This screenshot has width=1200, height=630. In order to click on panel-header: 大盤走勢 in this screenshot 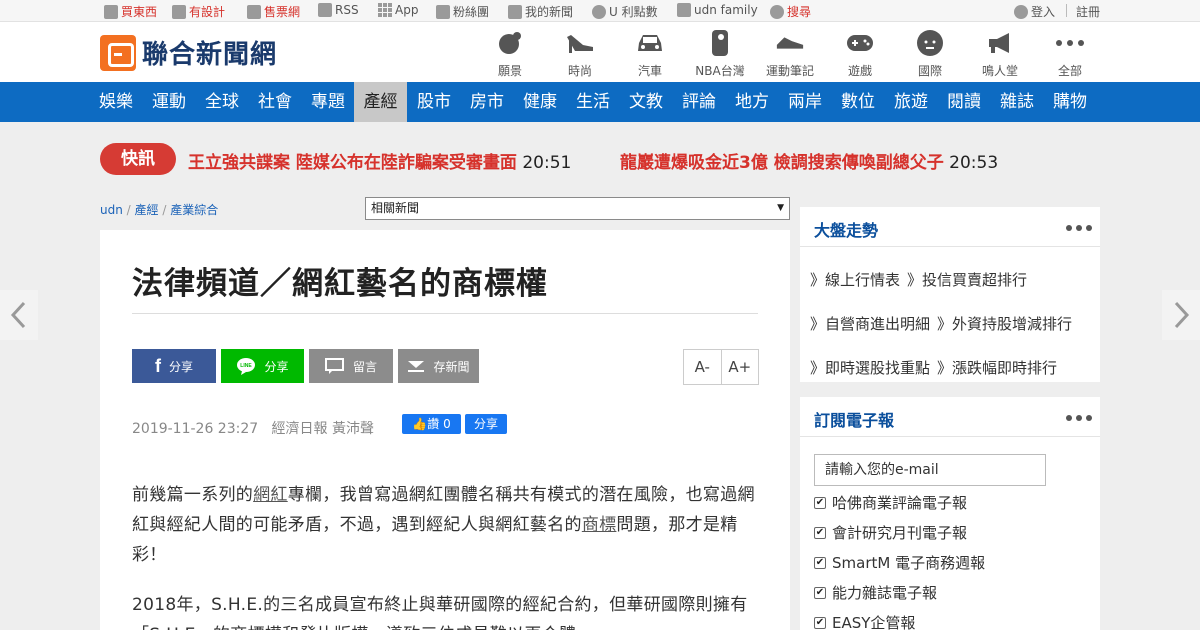, I will do `click(950, 227)`.